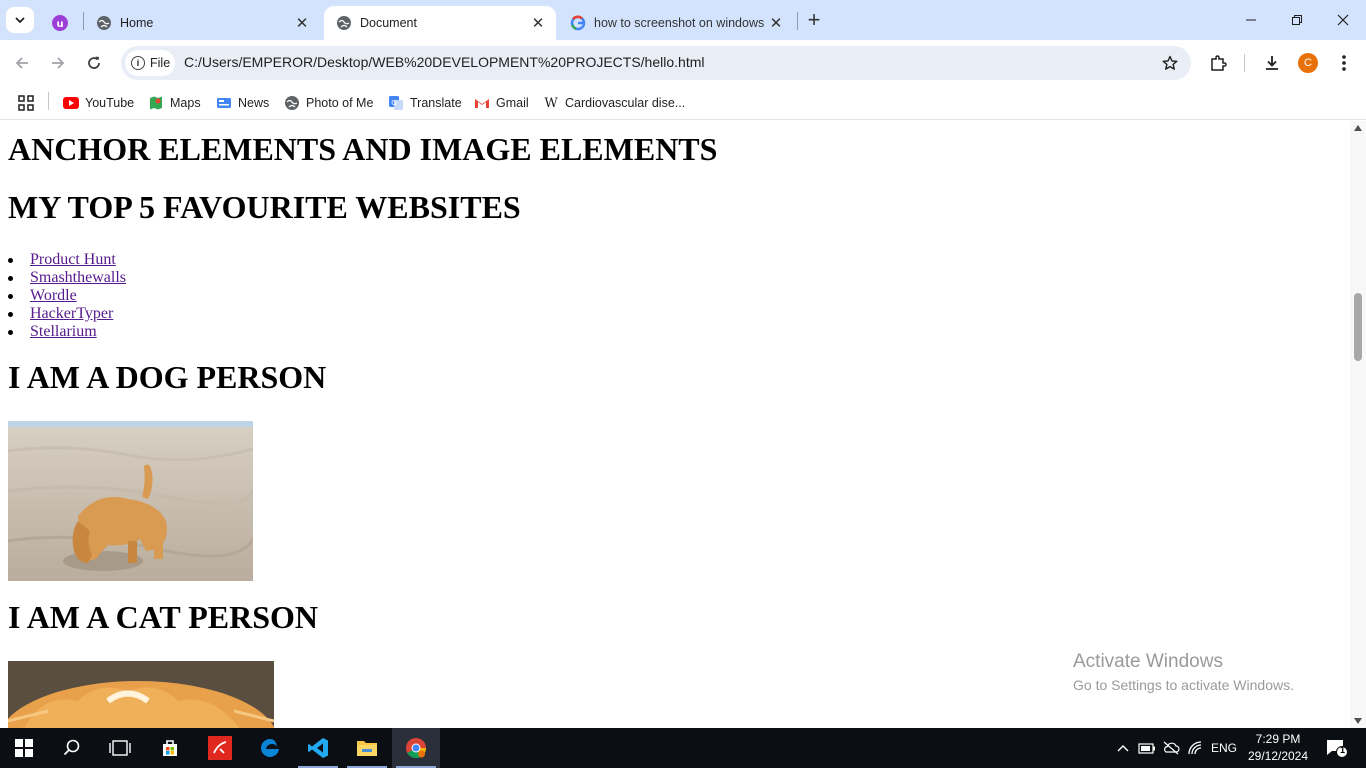 This screenshot has width=1366, height=768. Describe the element at coordinates (53, 295) in the screenshot. I see `link-wordle: Wordle` at that location.